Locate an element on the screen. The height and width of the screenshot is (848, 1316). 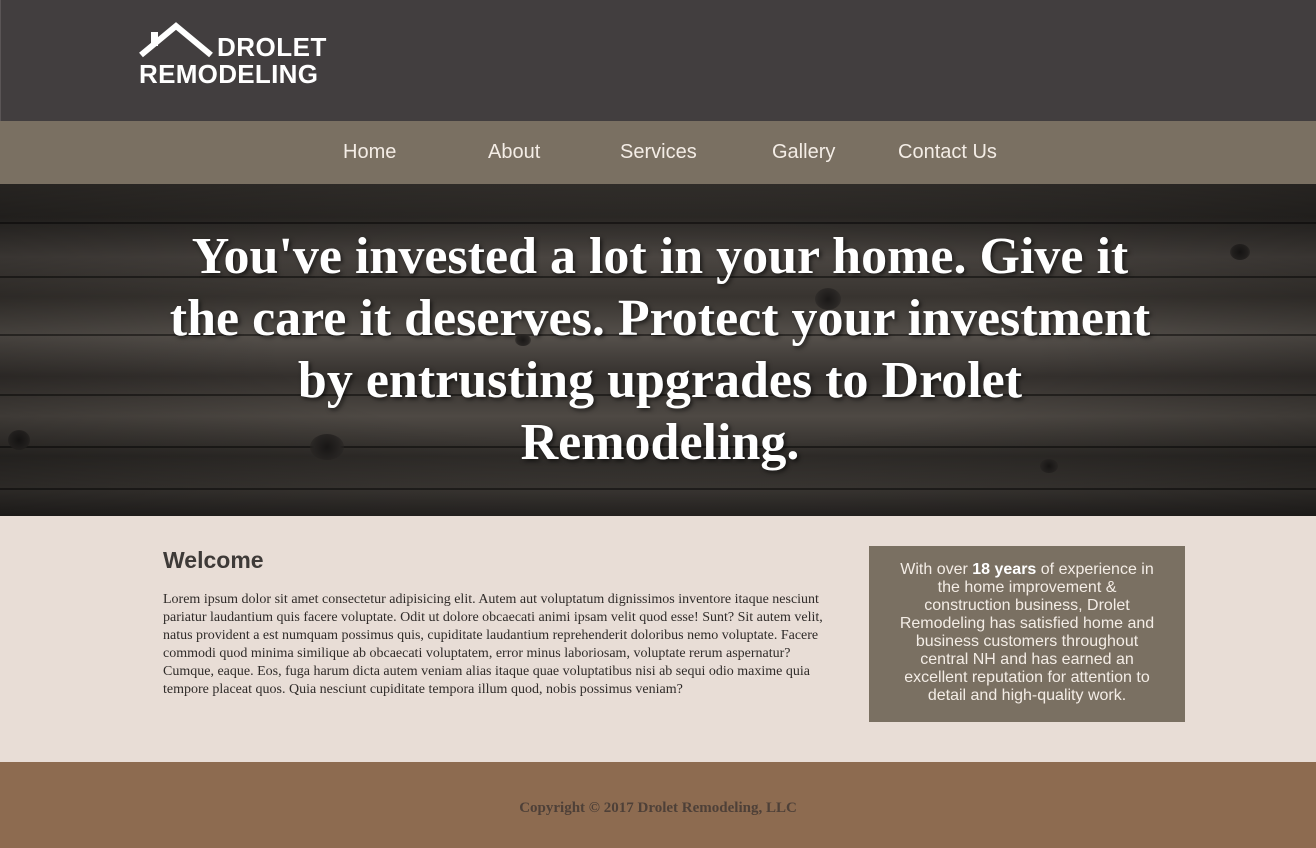
infobox-highlight: 18 years is located at coordinates (1004, 569).